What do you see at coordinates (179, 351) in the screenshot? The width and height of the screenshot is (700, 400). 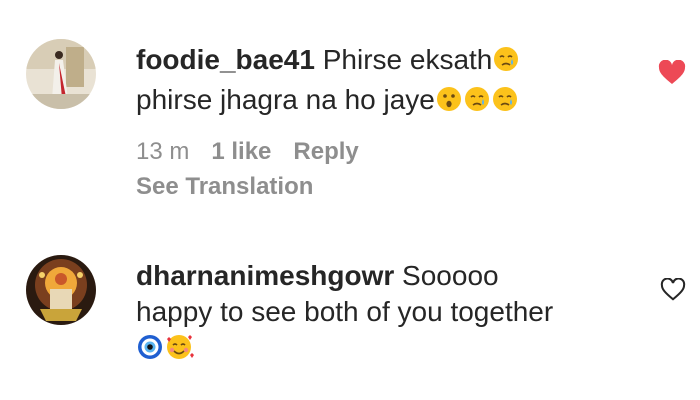 I see `smiling-face-with-hearts-icon` at bounding box center [179, 351].